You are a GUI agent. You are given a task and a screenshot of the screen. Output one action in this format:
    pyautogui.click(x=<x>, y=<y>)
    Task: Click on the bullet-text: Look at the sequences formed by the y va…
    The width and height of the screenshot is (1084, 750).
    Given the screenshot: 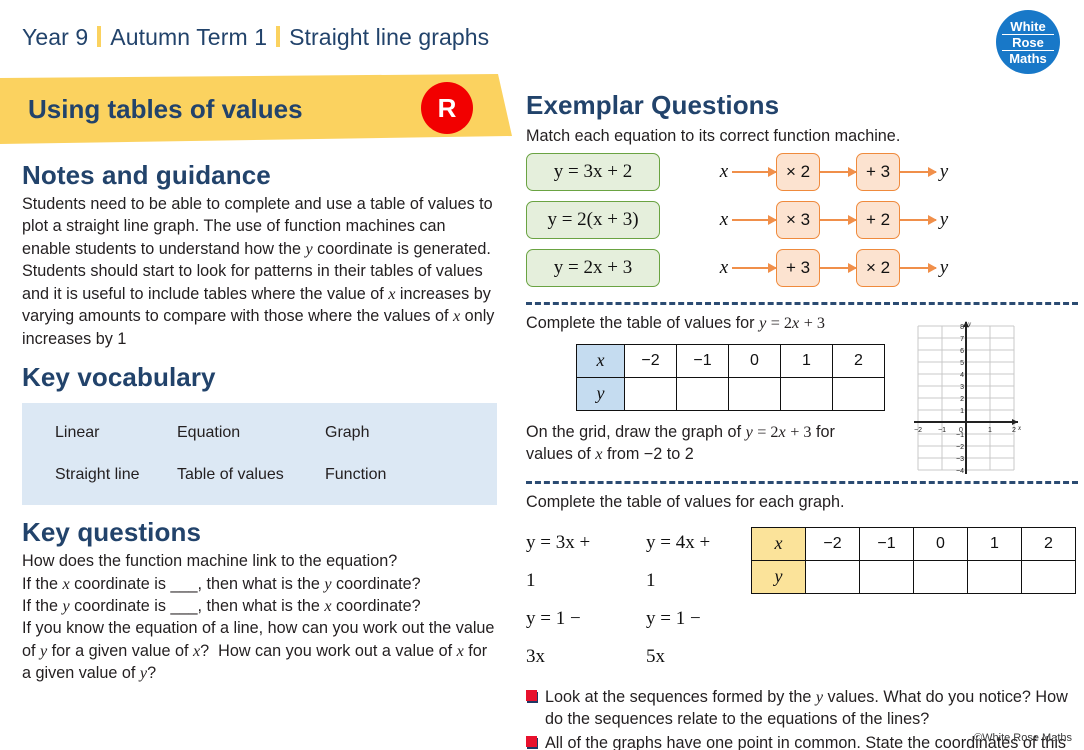 What is the action you would take?
    pyautogui.click(x=806, y=707)
    